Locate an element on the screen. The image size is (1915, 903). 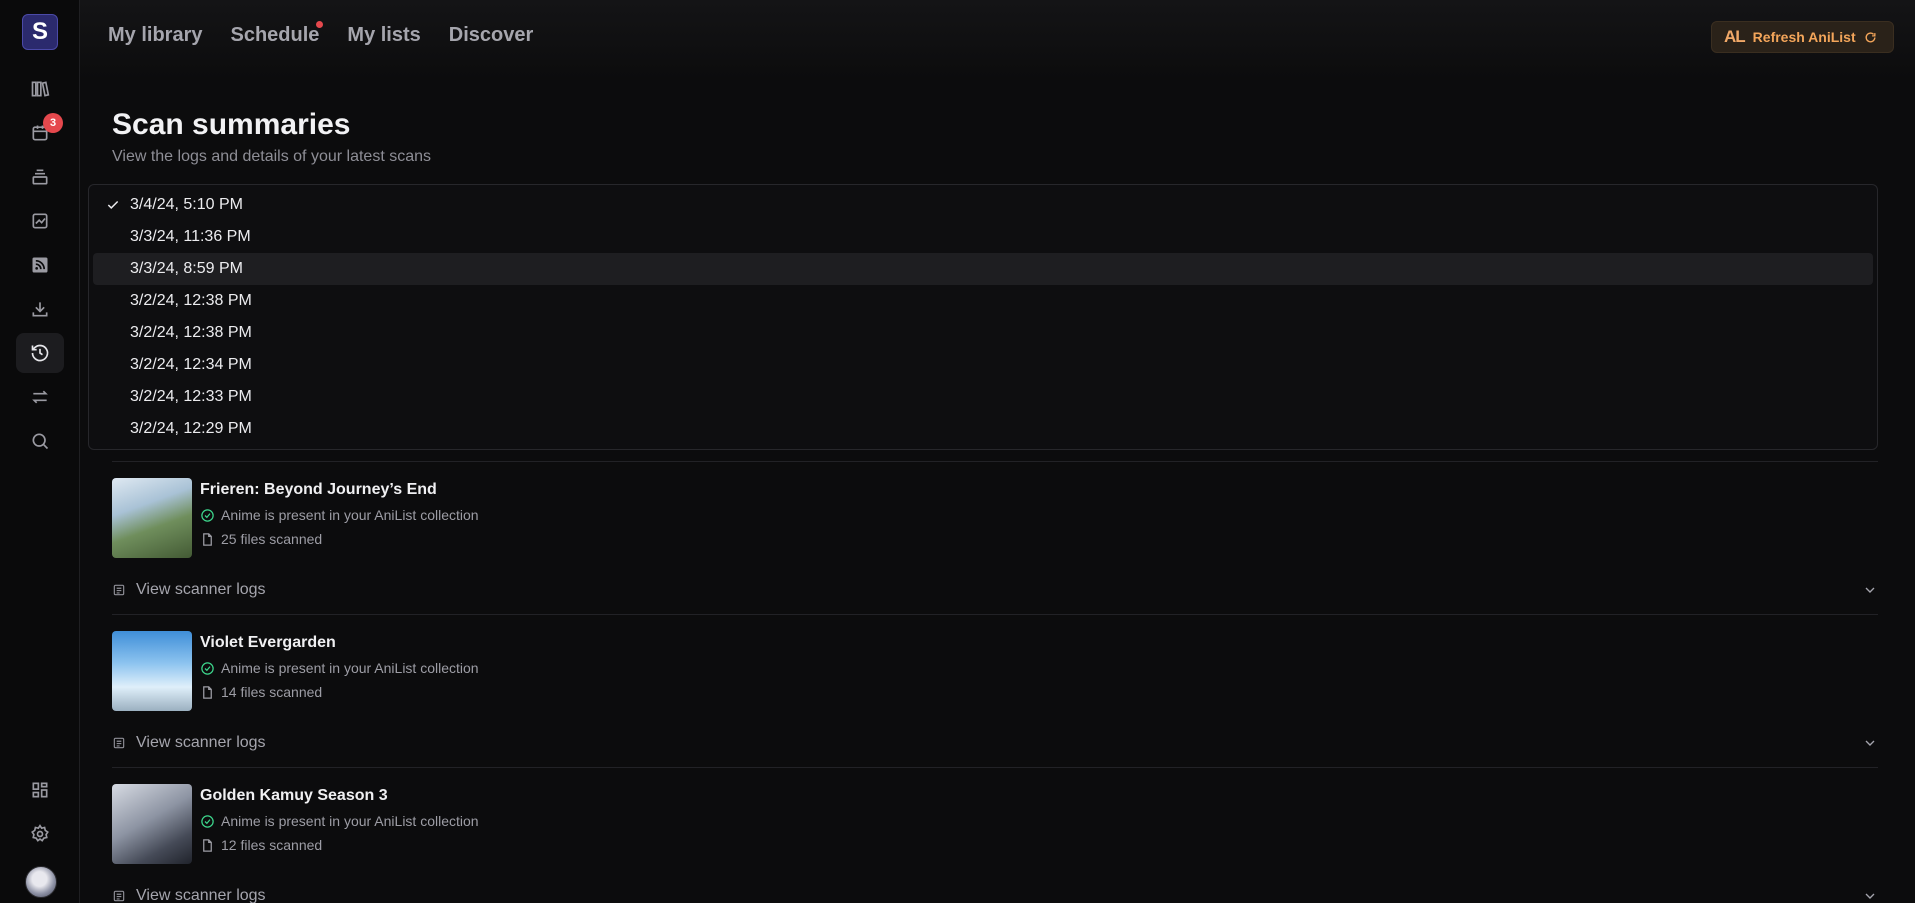
anime-title: Violet Evergarden is located at coordinates (268, 642).